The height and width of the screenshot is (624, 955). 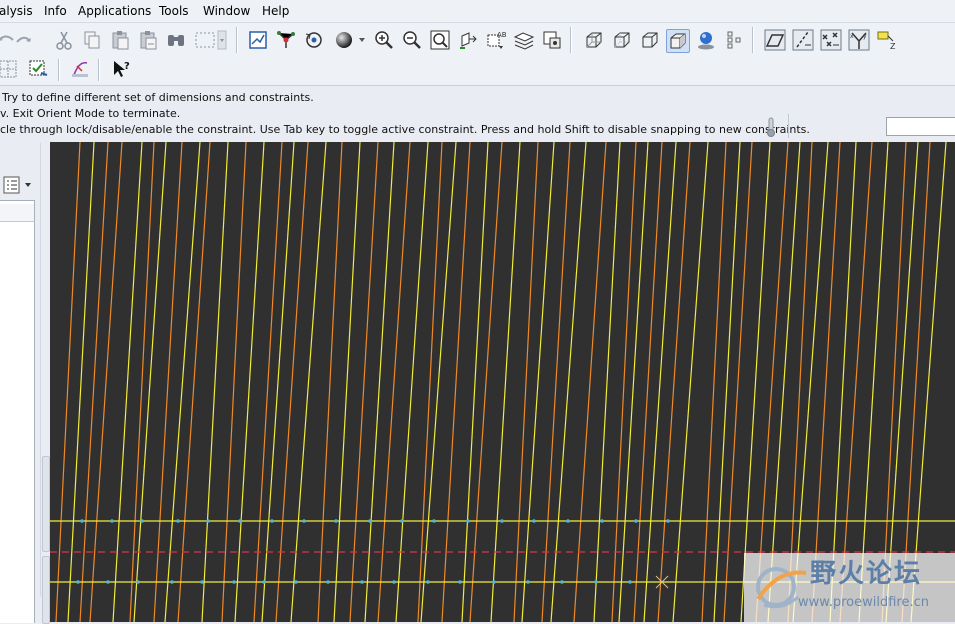 What do you see at coordinates (650, 40) in the screenshot?
I see `no-hidden-button` at bounding box center [650, 40].